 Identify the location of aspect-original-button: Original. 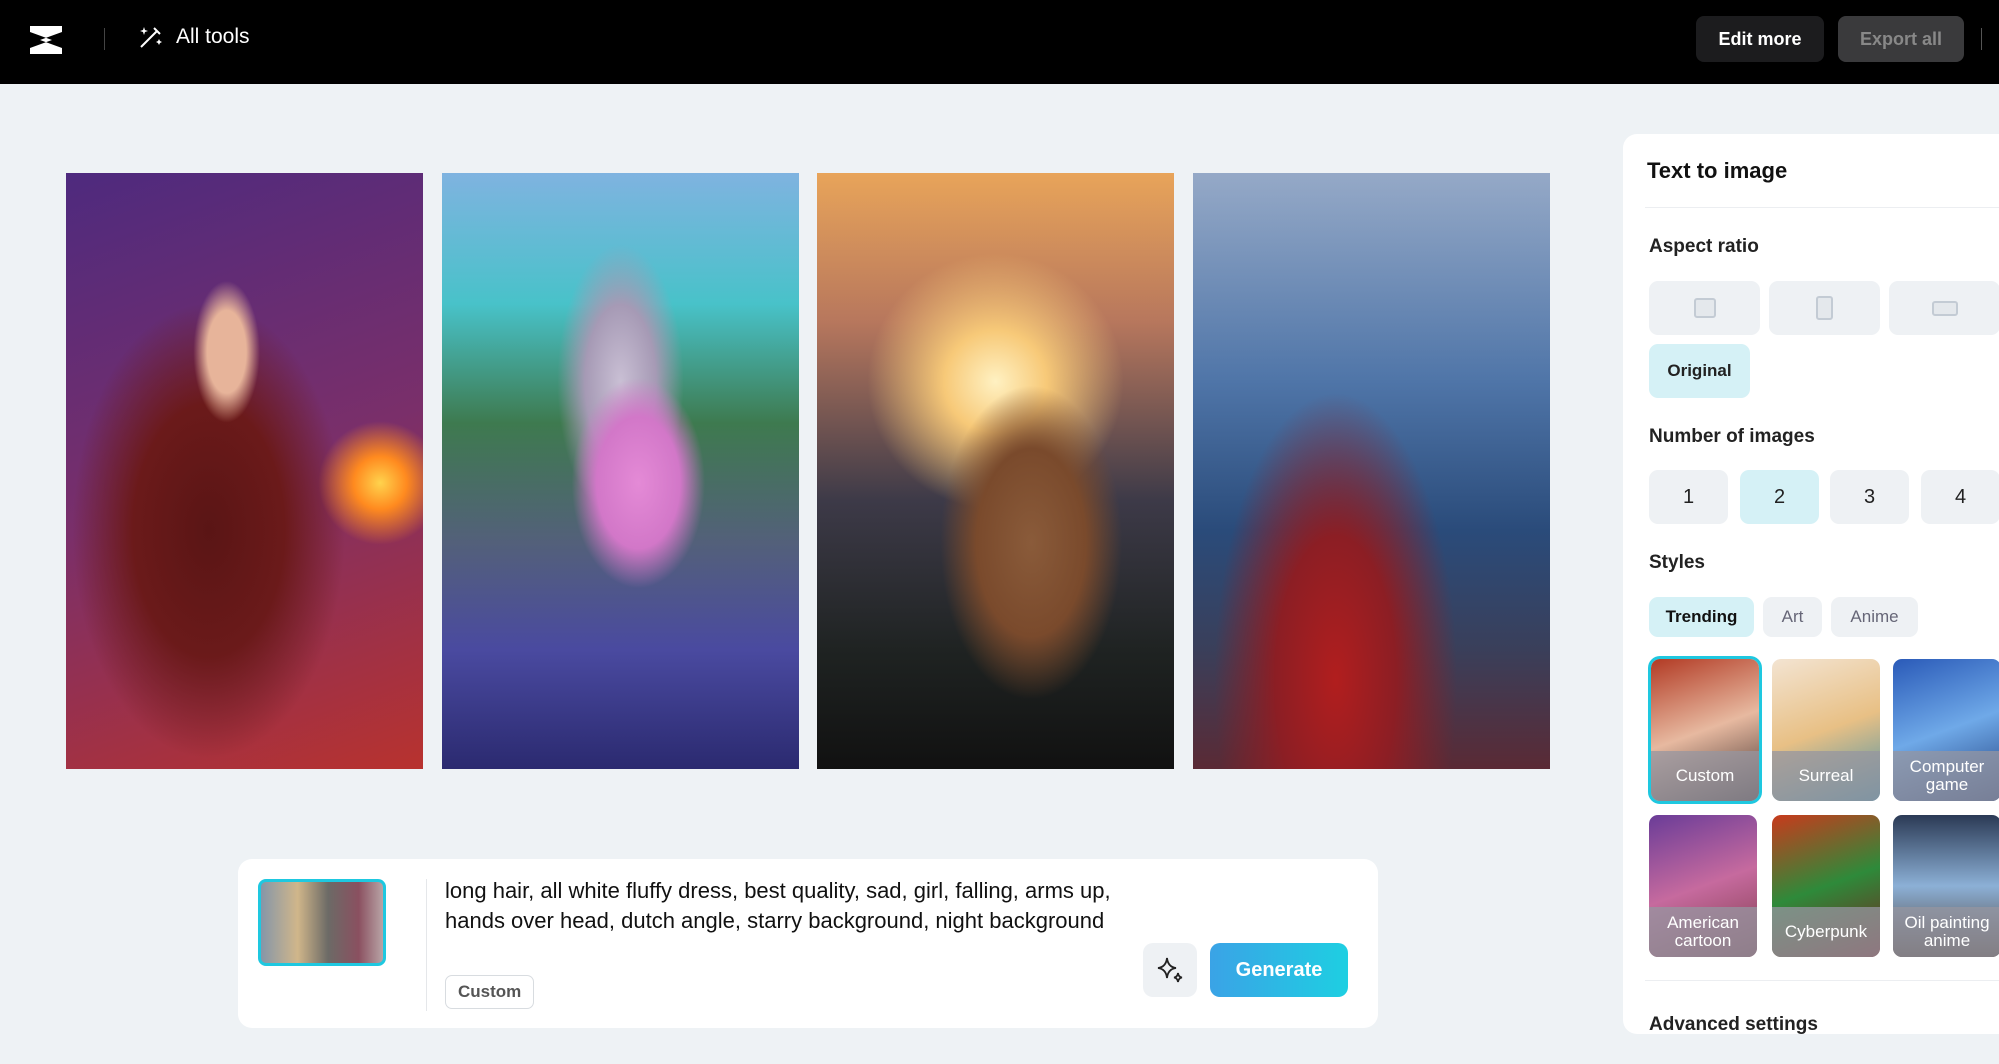
(1699, 371).